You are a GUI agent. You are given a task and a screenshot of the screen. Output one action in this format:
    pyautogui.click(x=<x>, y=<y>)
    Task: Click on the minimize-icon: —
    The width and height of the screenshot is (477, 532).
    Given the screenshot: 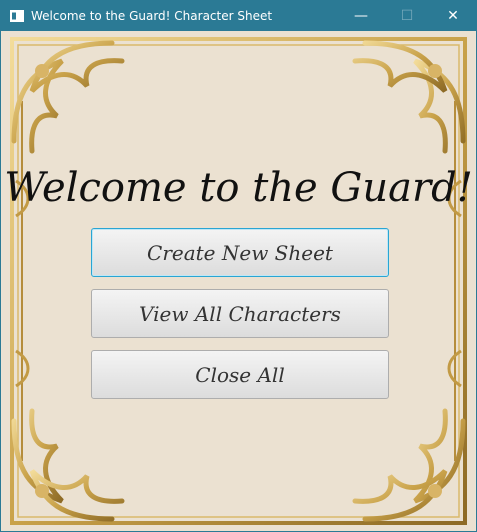 What is the action you would take?
    pyautogui.click(x=361, y=16)
    